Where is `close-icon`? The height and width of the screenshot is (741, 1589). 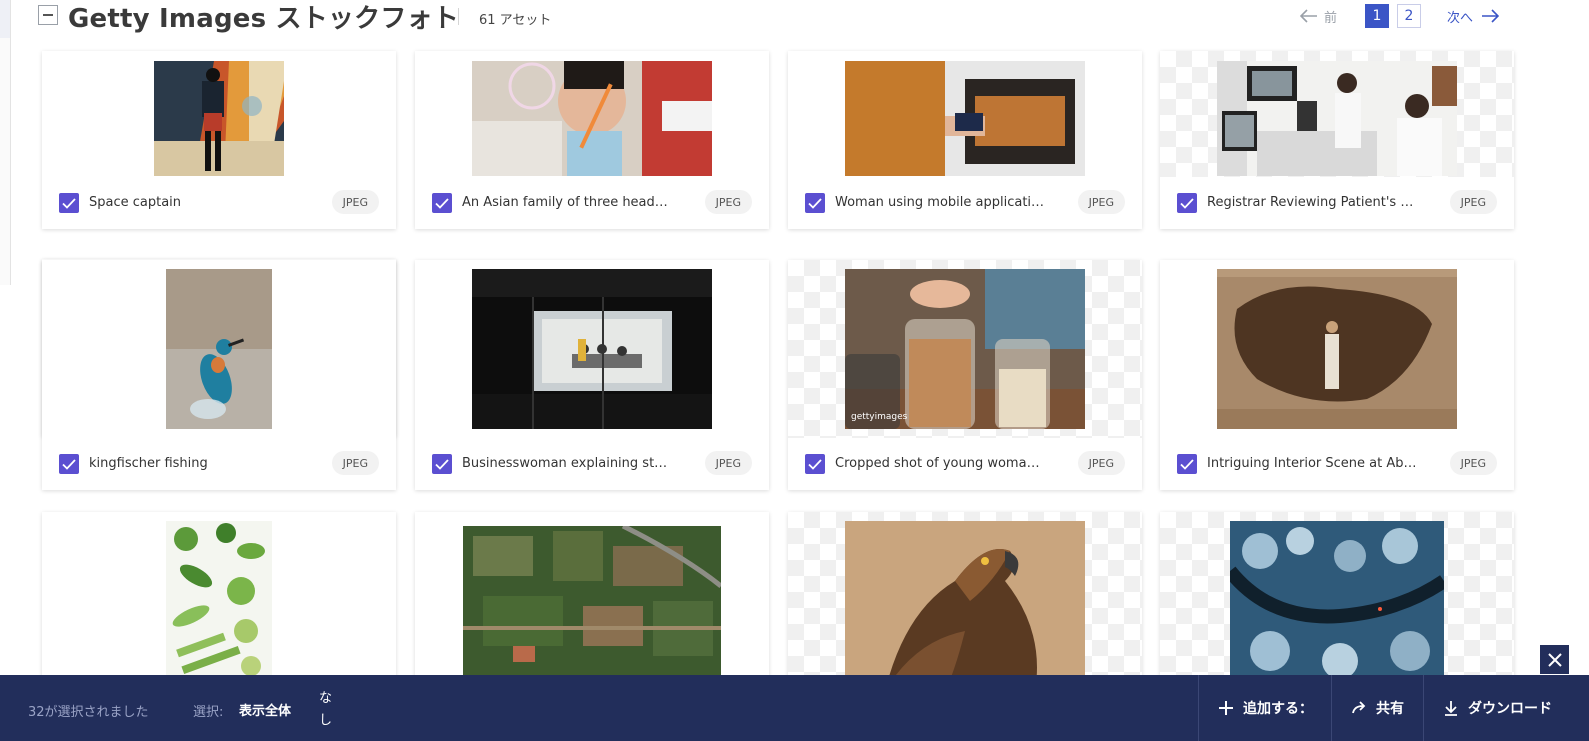 close-icon is located at coordinates (1554, 659).